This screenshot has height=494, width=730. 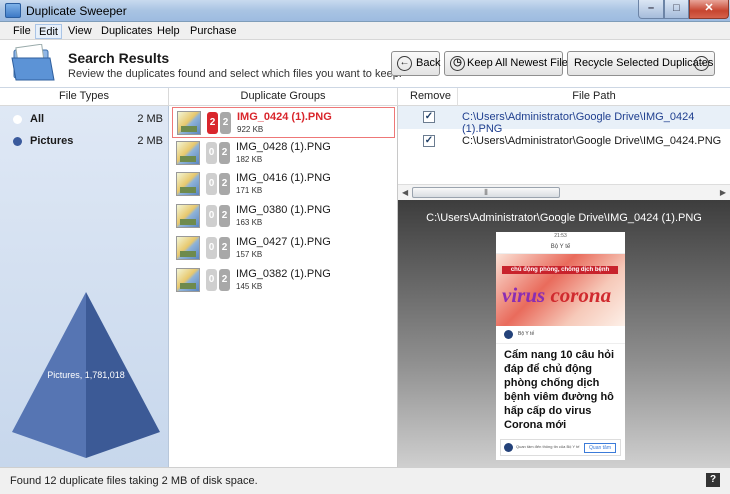 I want to click on file-type-pyramid-chart: Pictures, 1,781,018, so click(x=86, y=375).